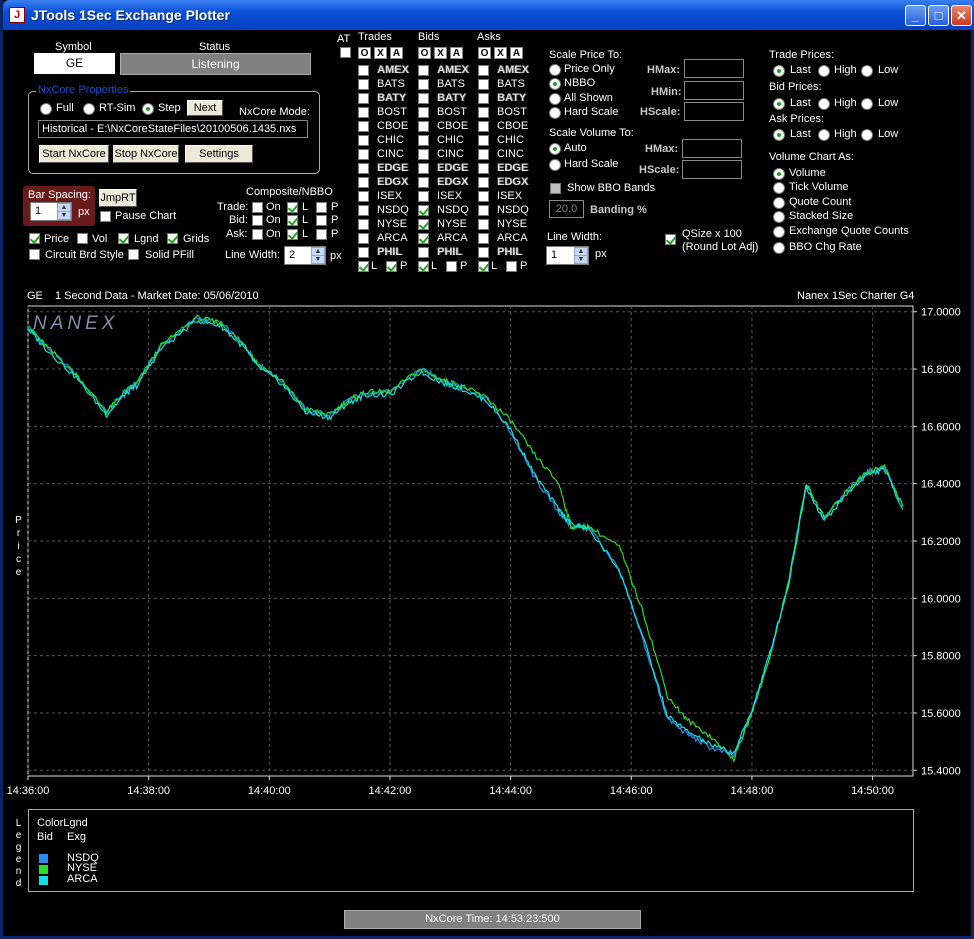  Describe the element at coordinates (363, 266) in the screenshot. I see `trades-l-checkbox` at that location.